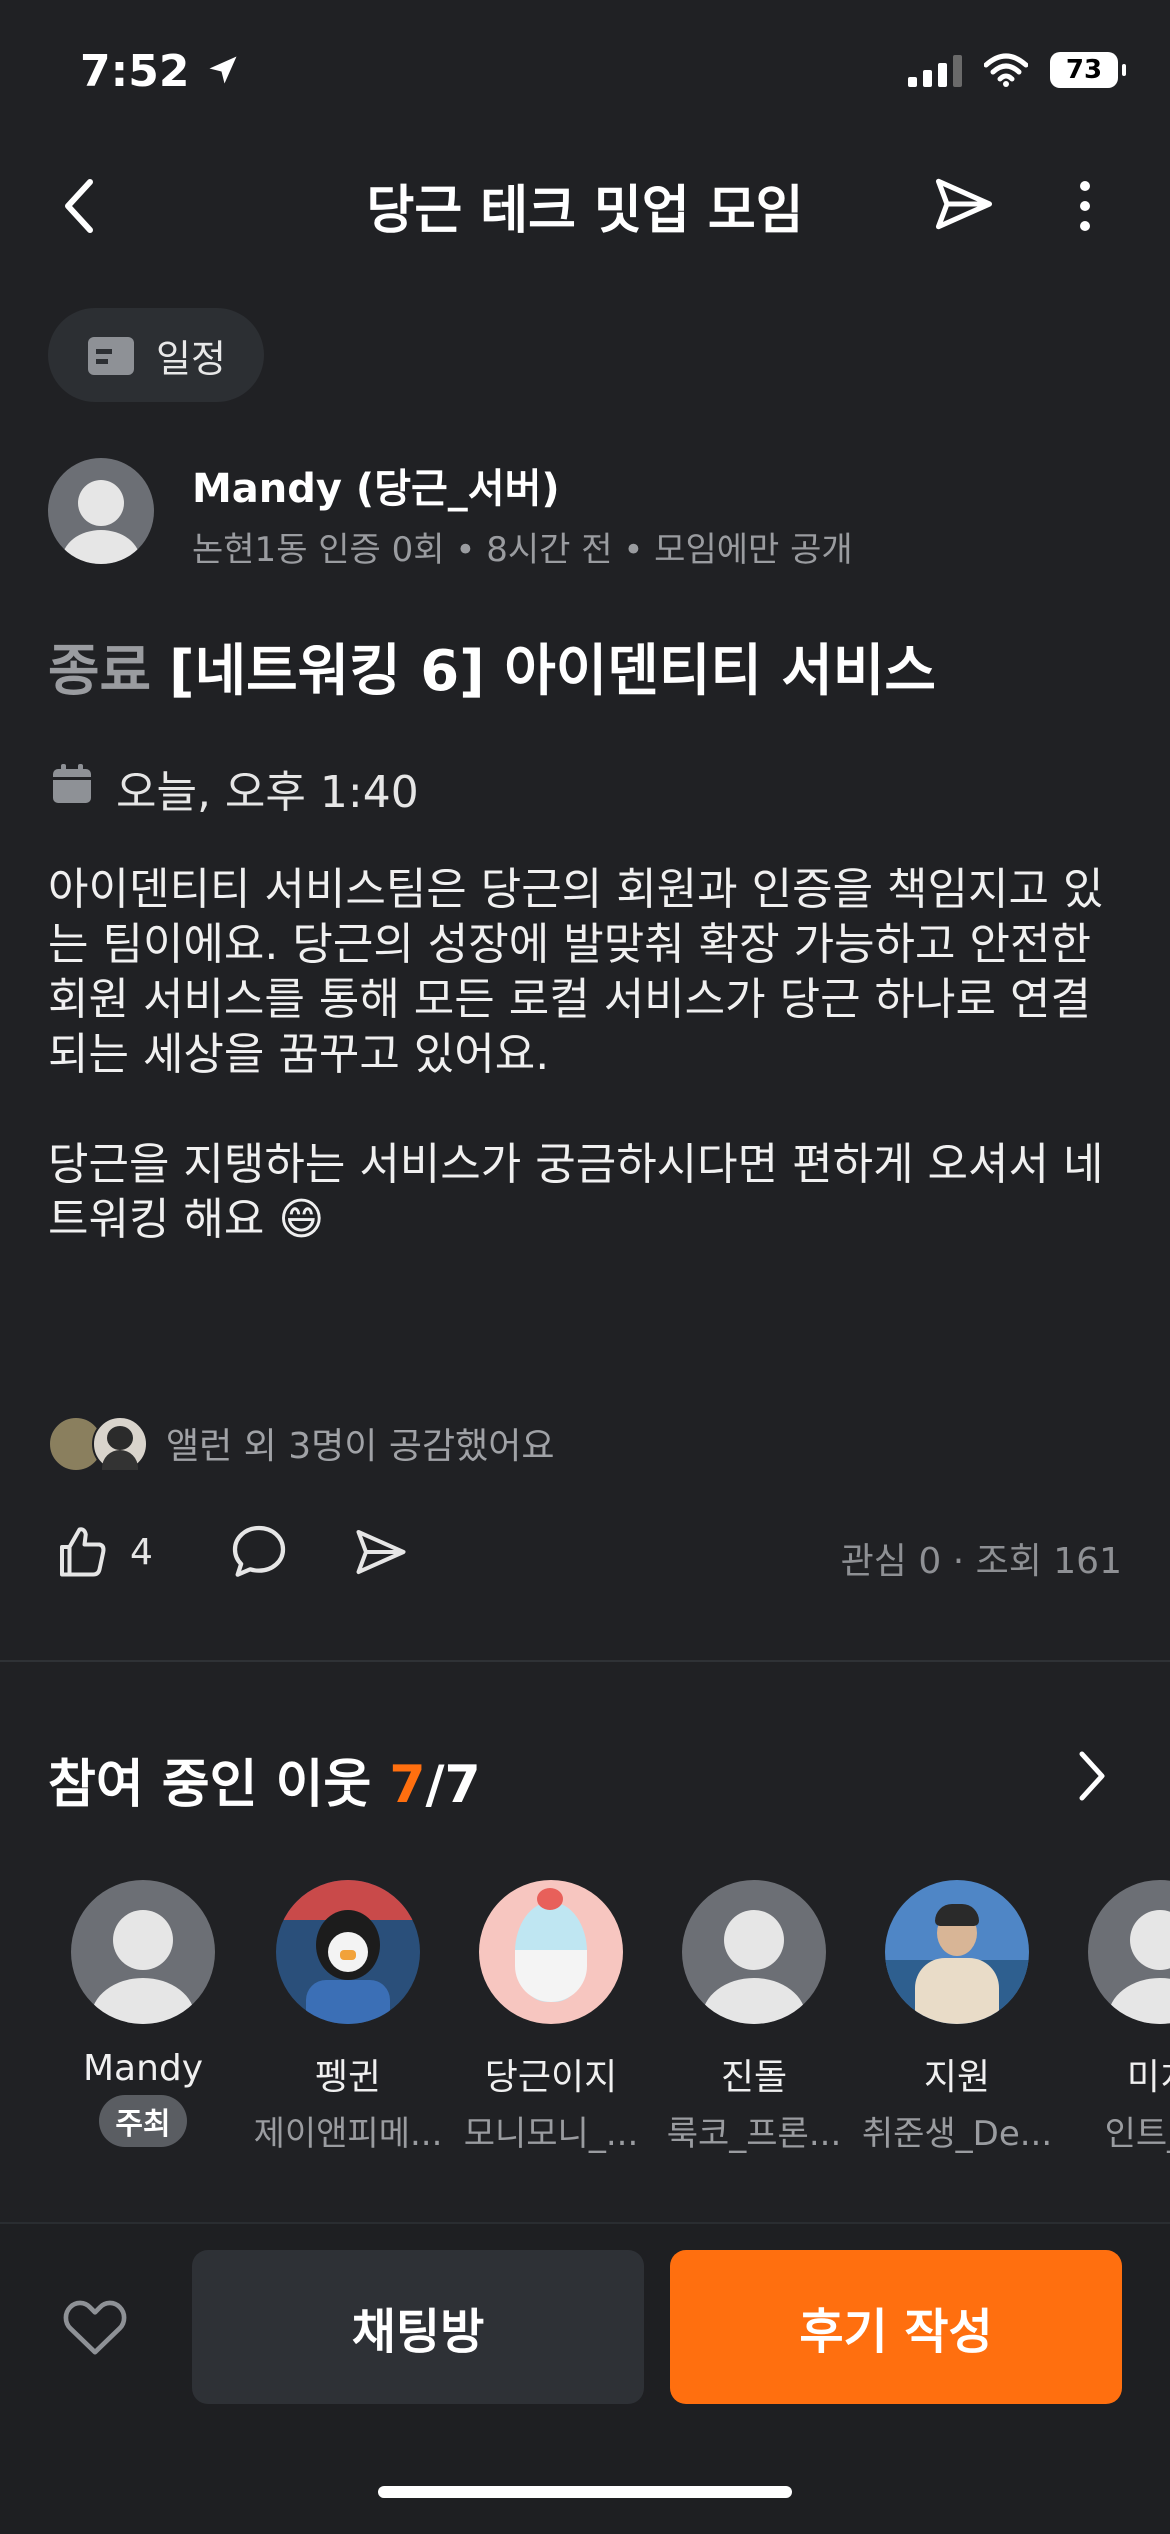 Image resolution: width=1170 pixels, height=2534 pixels. I want to click on heart-icon, so click(95, 2326).